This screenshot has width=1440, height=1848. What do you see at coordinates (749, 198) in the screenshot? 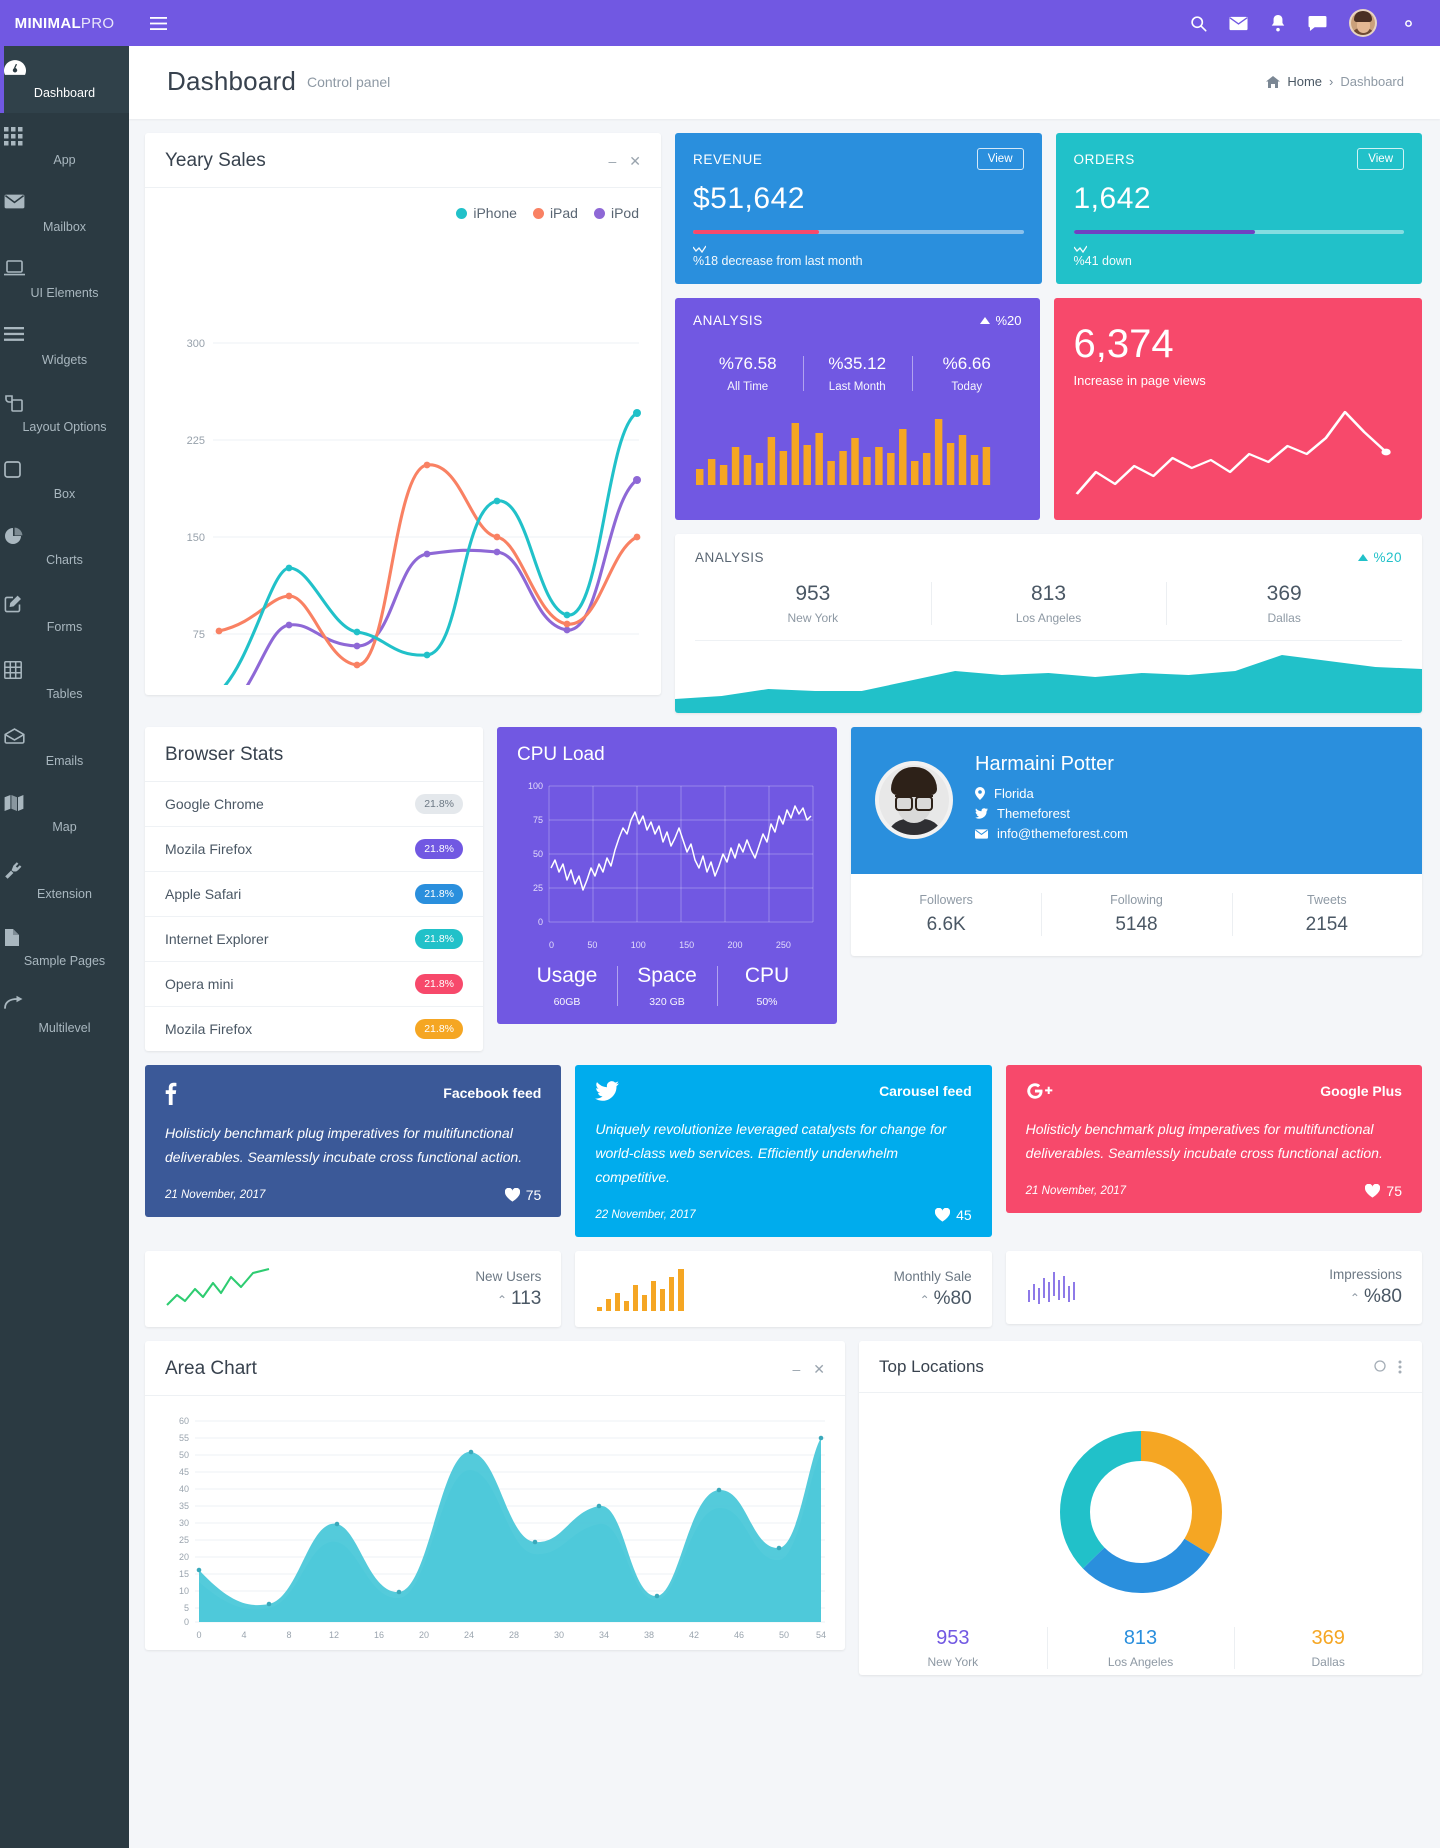
I see `revenue-value: $51,642` at bounding box center [749, 198].